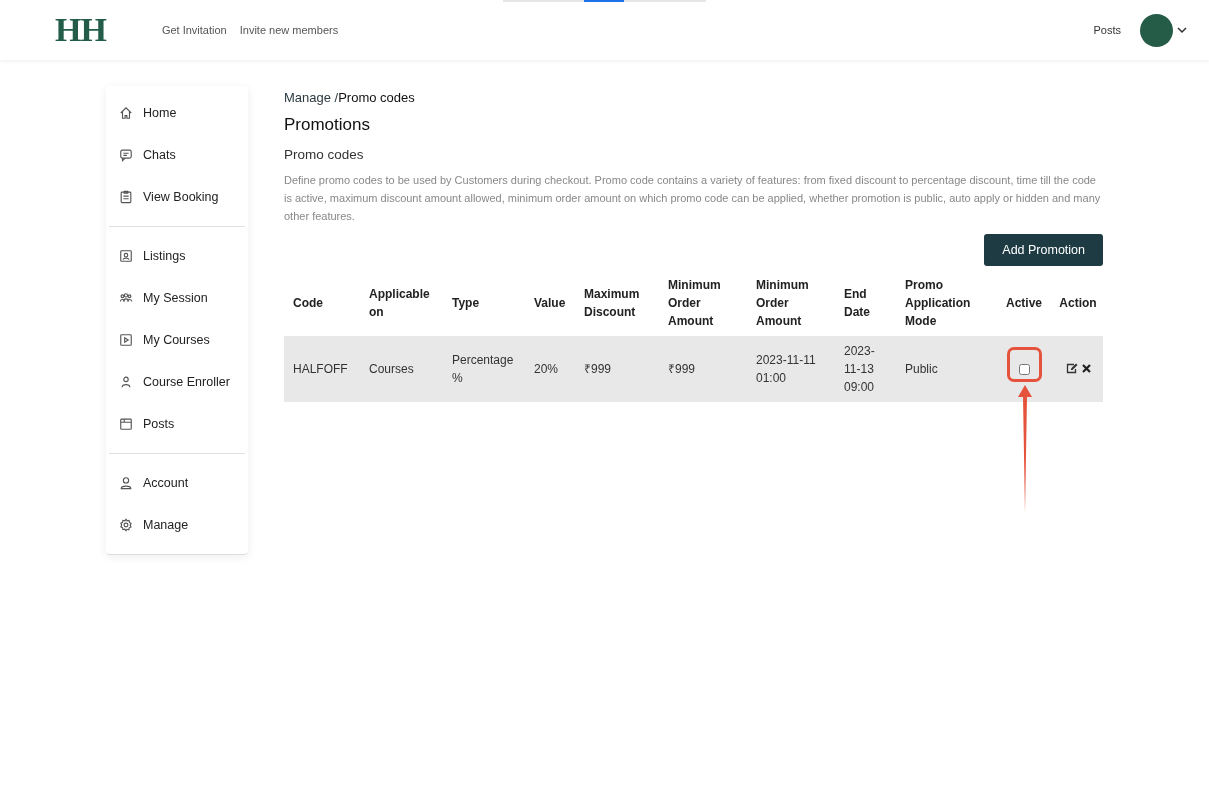  I want to click on home-icon, so click(126, 113).